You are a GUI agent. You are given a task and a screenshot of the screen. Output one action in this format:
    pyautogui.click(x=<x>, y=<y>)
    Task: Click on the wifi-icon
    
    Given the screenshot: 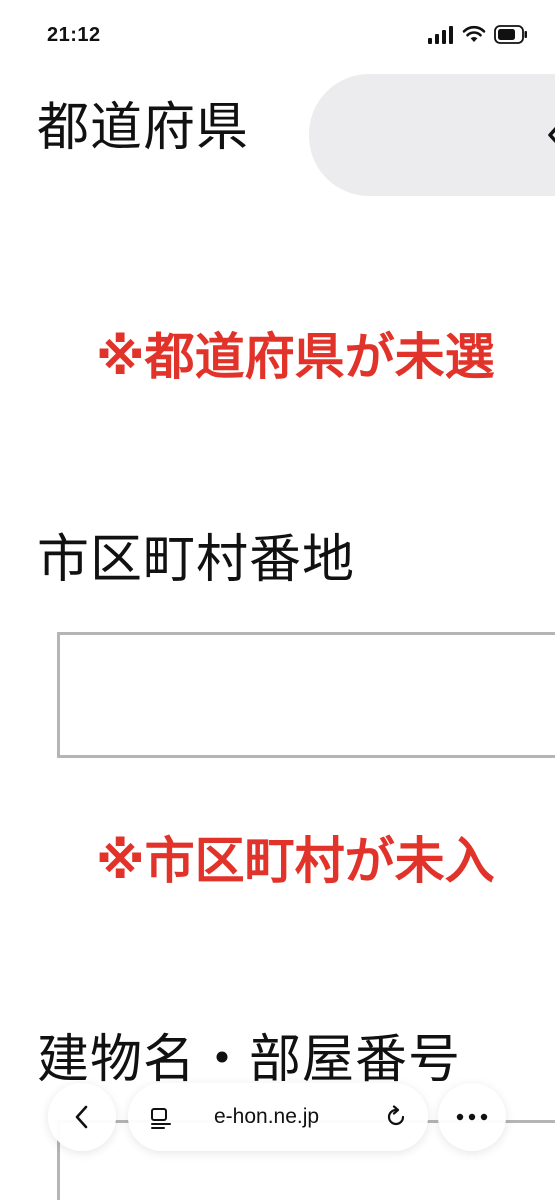 What is the action you would take?
    pyautogui.click(x=474, y=33)
    